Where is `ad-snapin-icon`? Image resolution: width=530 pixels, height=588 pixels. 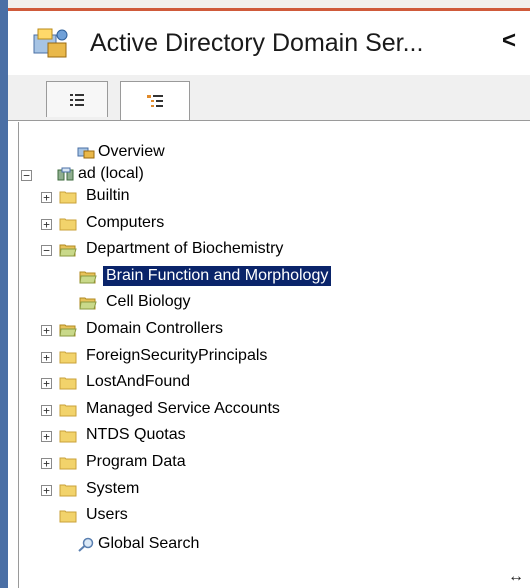 ad-snapin-icon is located at coordinates (50, 43).